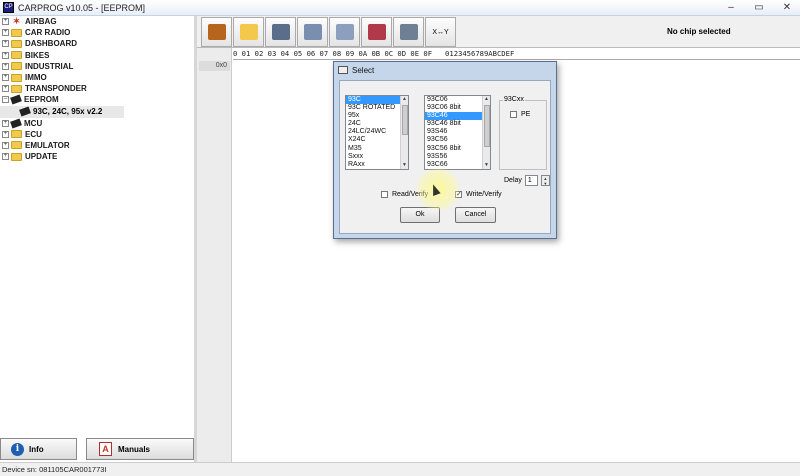 The height and width of the screenshot is (476, 800). What do you see at coordinates (457, 108) in the screenshot?
I see `list-item: 93C06 8bit` at bounding box center [457, 108].